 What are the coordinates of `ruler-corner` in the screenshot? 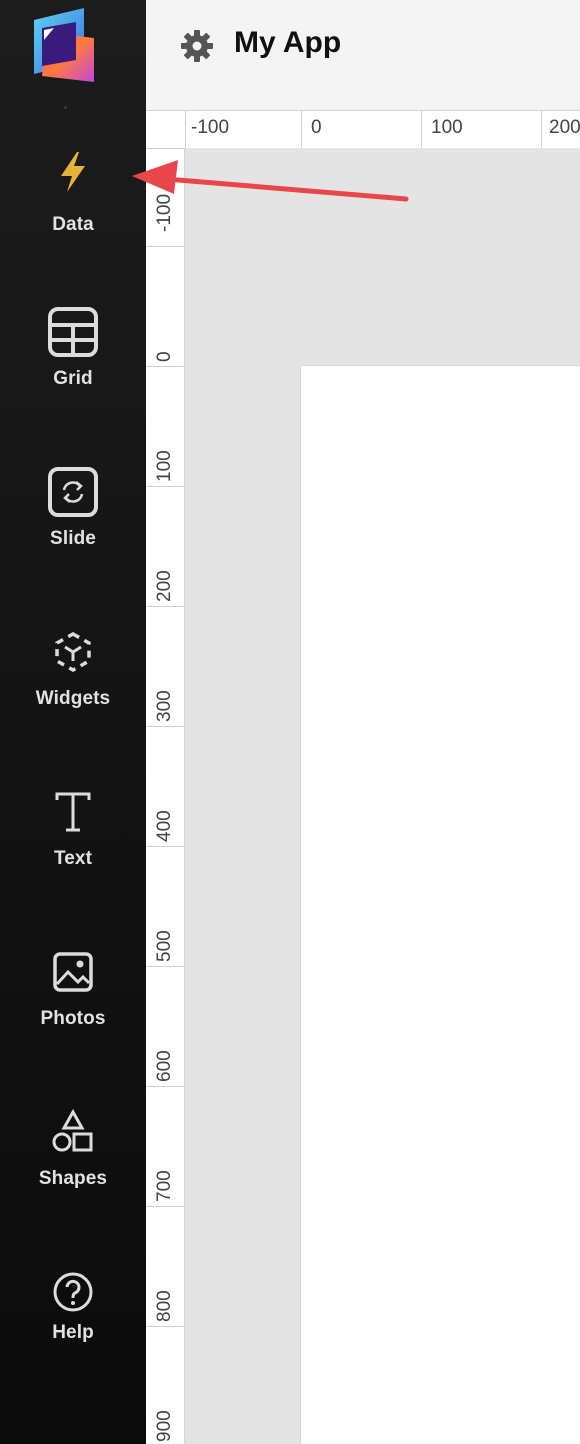 It's located at (166, 130).